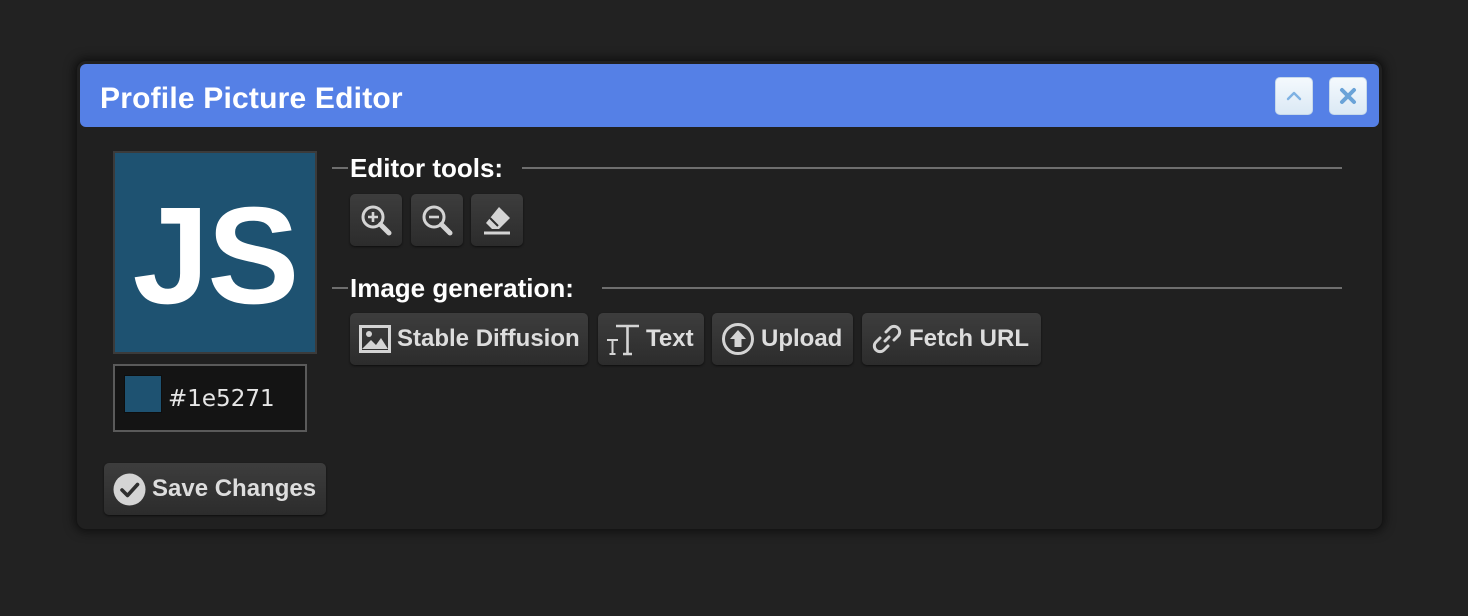 This screenshot has height=616, width=1468. What do you see at coordinates (887, 339) in the screenshot?
I see `link-icon` at bounding box center [887, 339].